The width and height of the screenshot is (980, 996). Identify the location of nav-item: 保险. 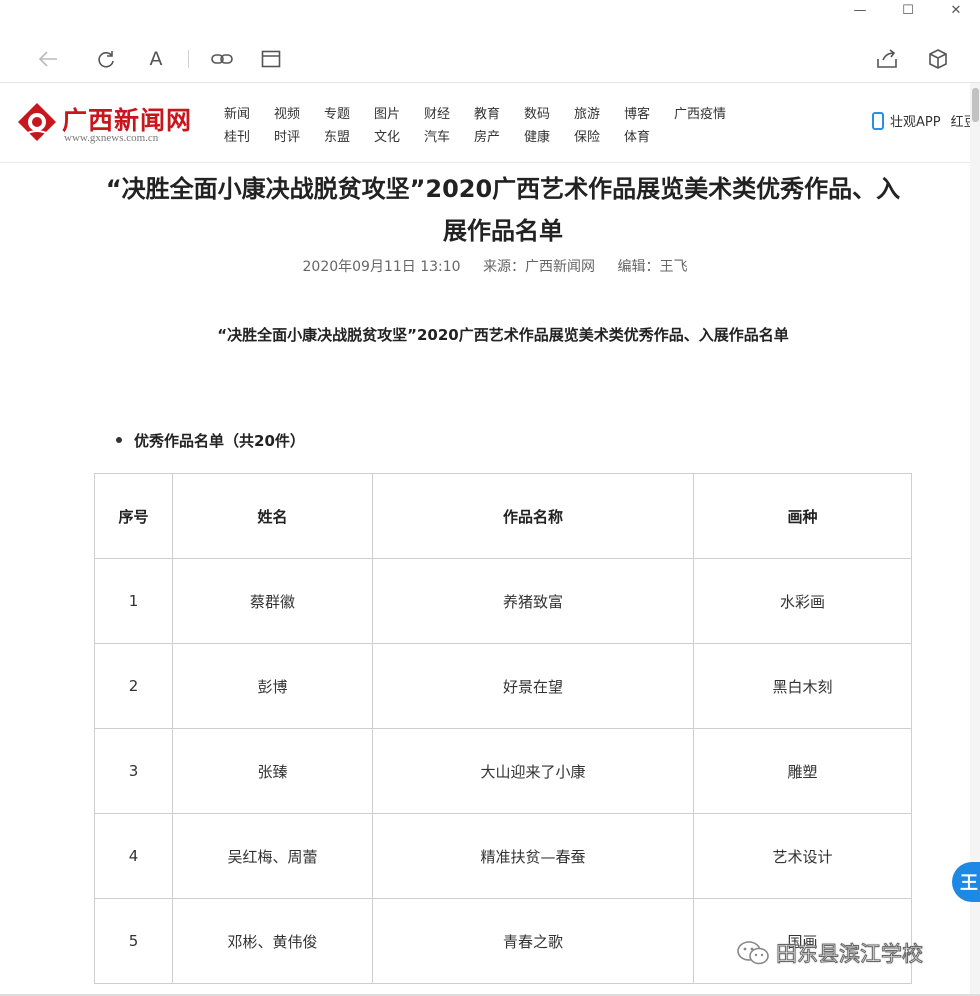
(599, 137).